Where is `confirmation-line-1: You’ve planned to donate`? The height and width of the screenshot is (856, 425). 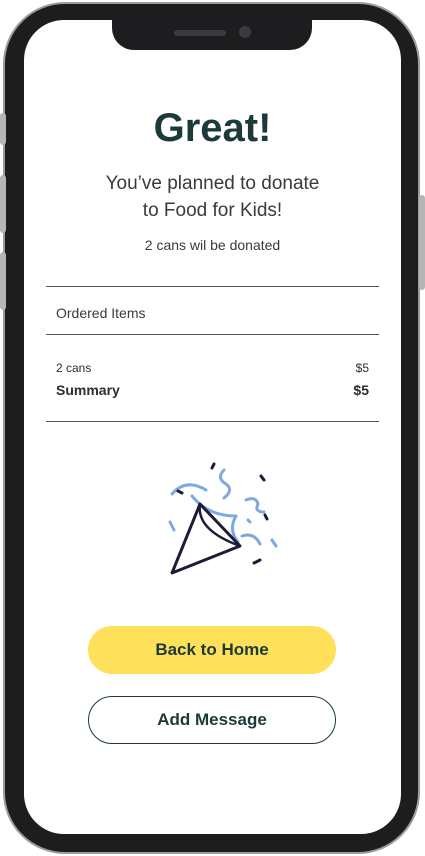
confirmation-line-1: You’ve planned to donate is located at coordinates (212, 183).